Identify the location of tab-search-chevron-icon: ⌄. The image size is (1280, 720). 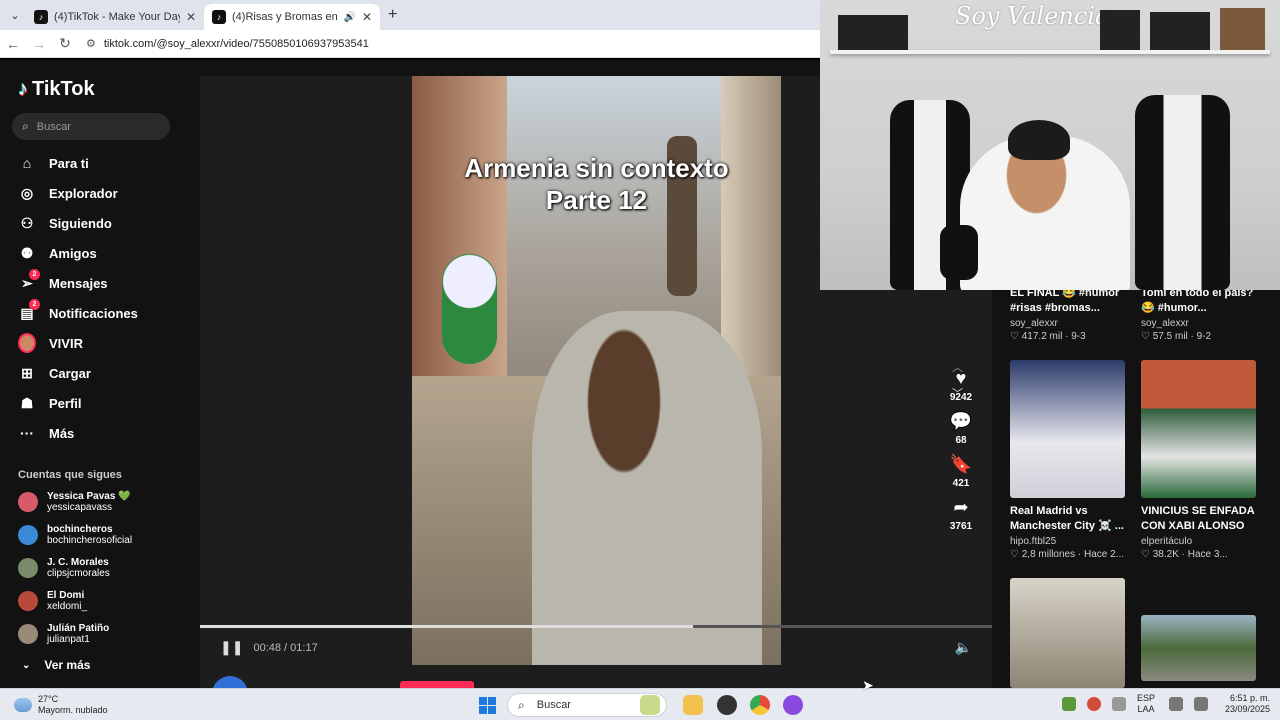
(15, 15).